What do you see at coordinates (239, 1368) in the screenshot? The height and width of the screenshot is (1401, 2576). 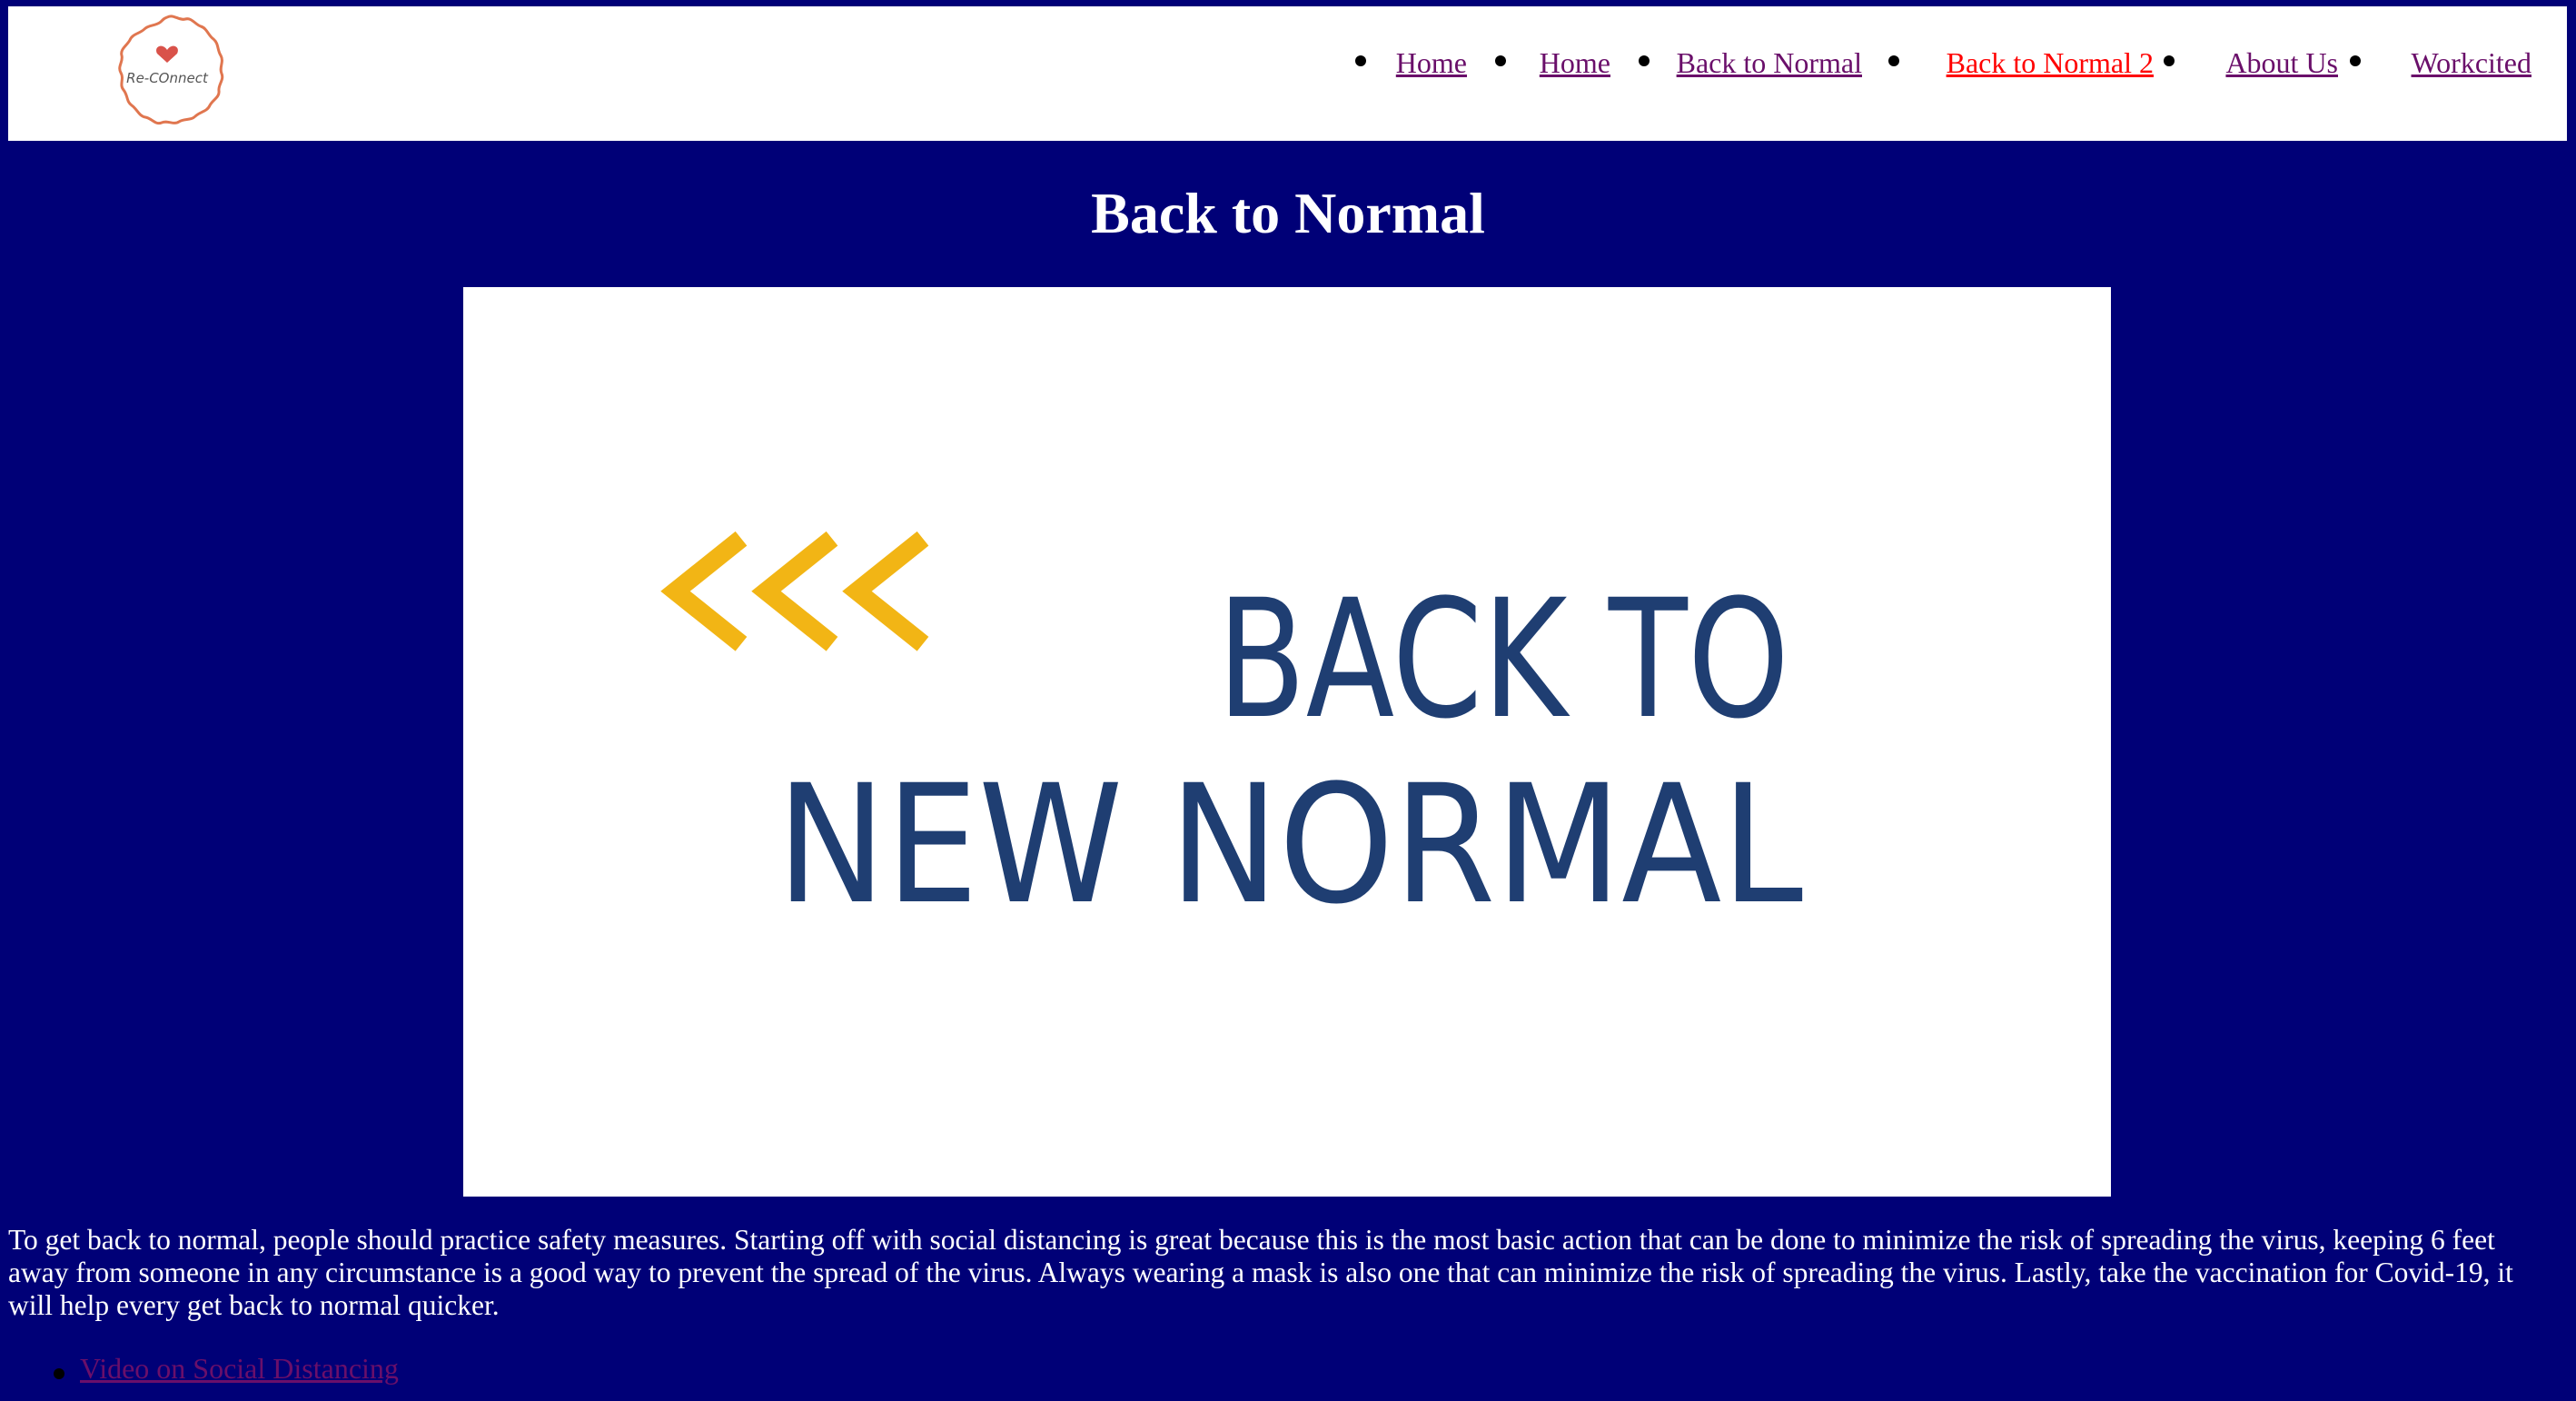 I see `video-link: Video on Social Distancing` at bounding box center [239, 1368].